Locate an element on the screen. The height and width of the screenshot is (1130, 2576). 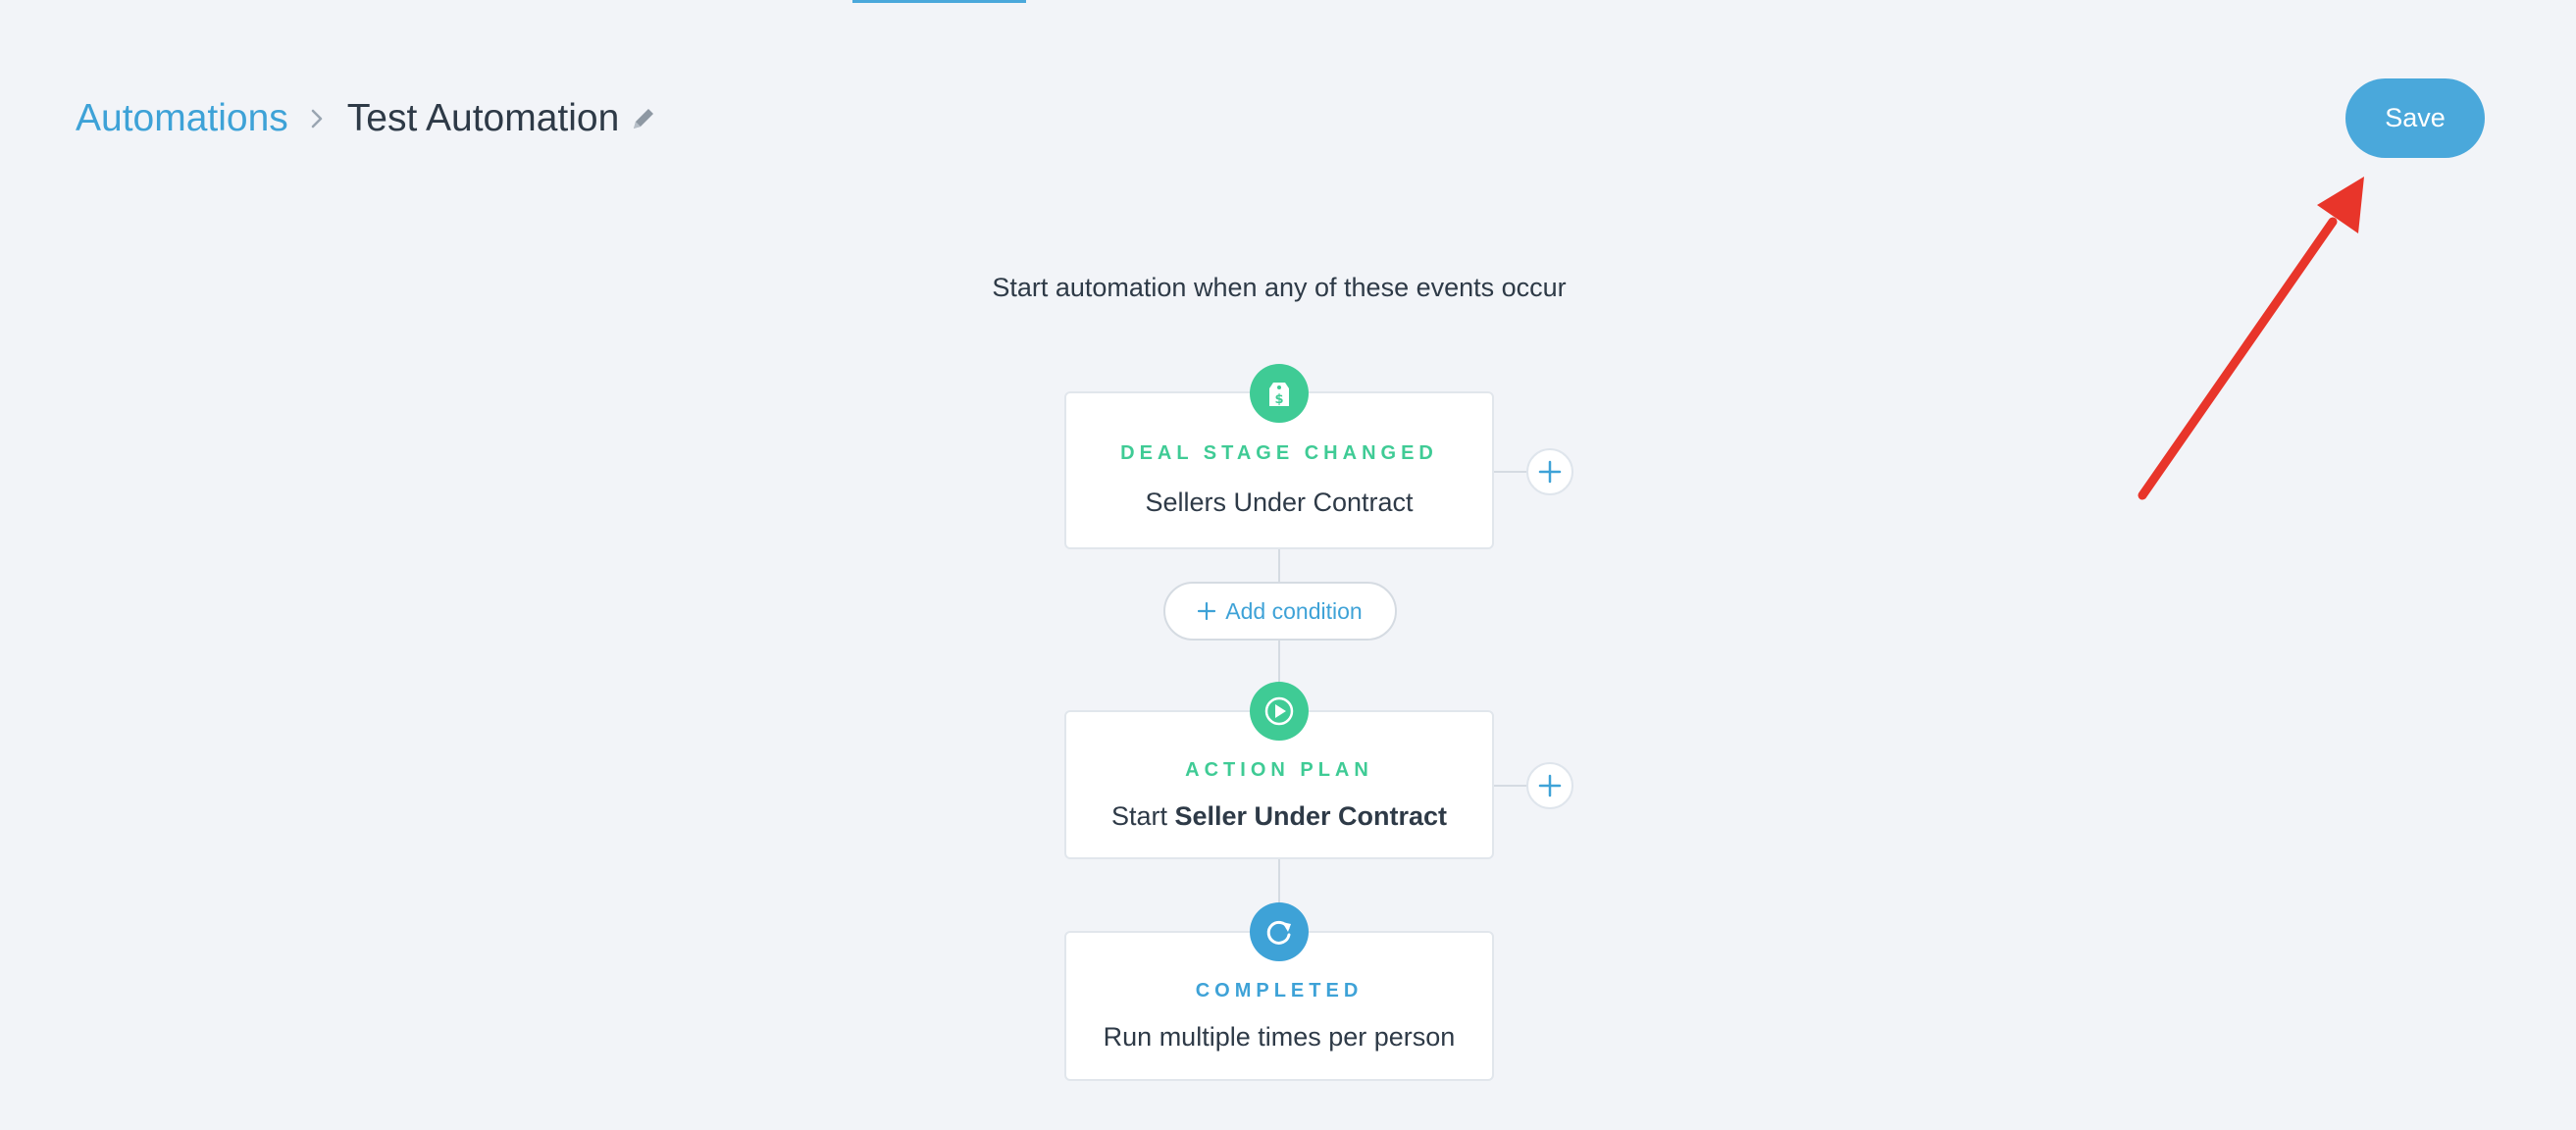
add-action-button is located at coordinates (1549, 785).